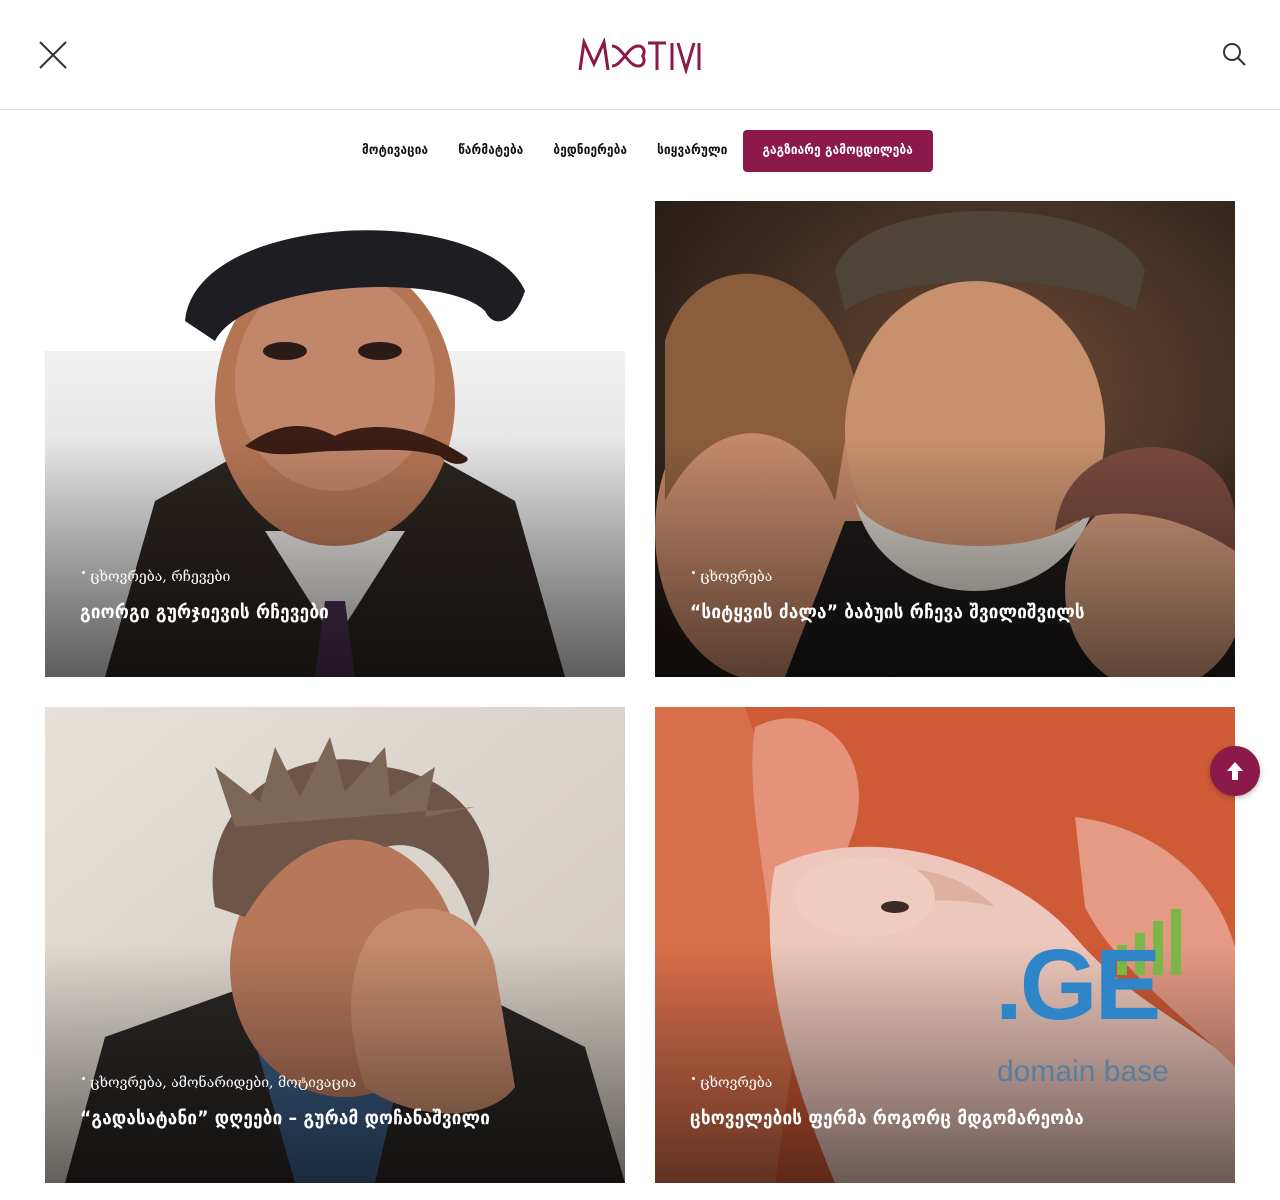 Image resolution: width=1280 pixels, height=1200 pixels. I want to click on close-icon, so click(53, 55).